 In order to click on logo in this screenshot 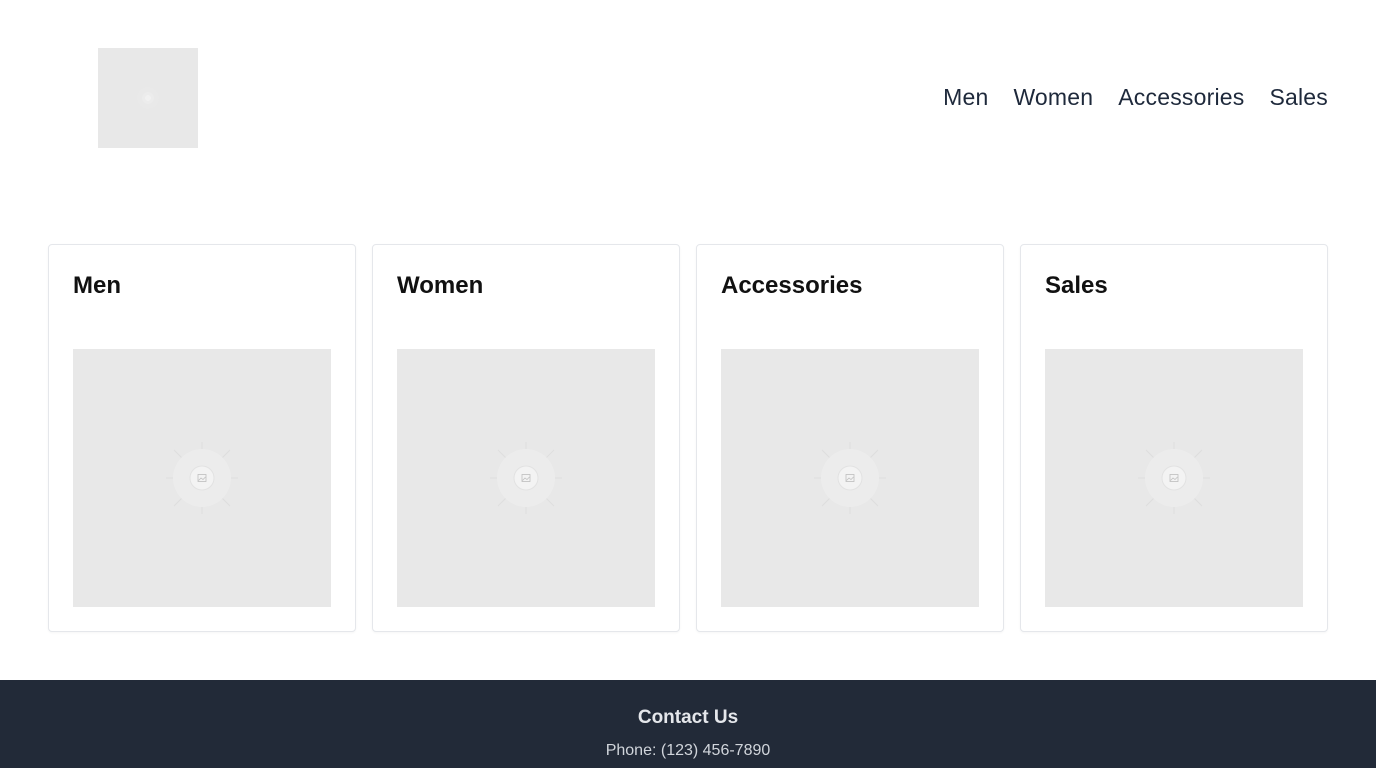, I will do `click(148, 98)`.